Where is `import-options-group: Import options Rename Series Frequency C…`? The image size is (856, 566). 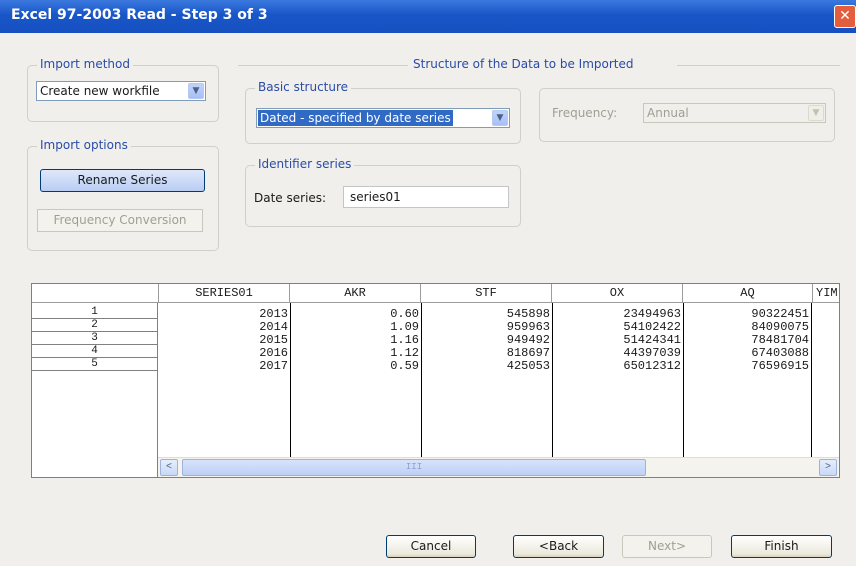 import-options-group: Import options Rename Series Frequency C… is located at coordinates (123, 194).